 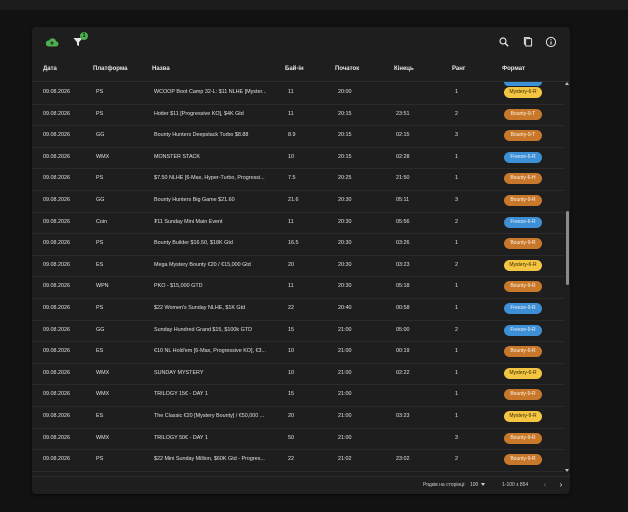 I want to click on column-header-format: Формат, so click(x=513, y=69).